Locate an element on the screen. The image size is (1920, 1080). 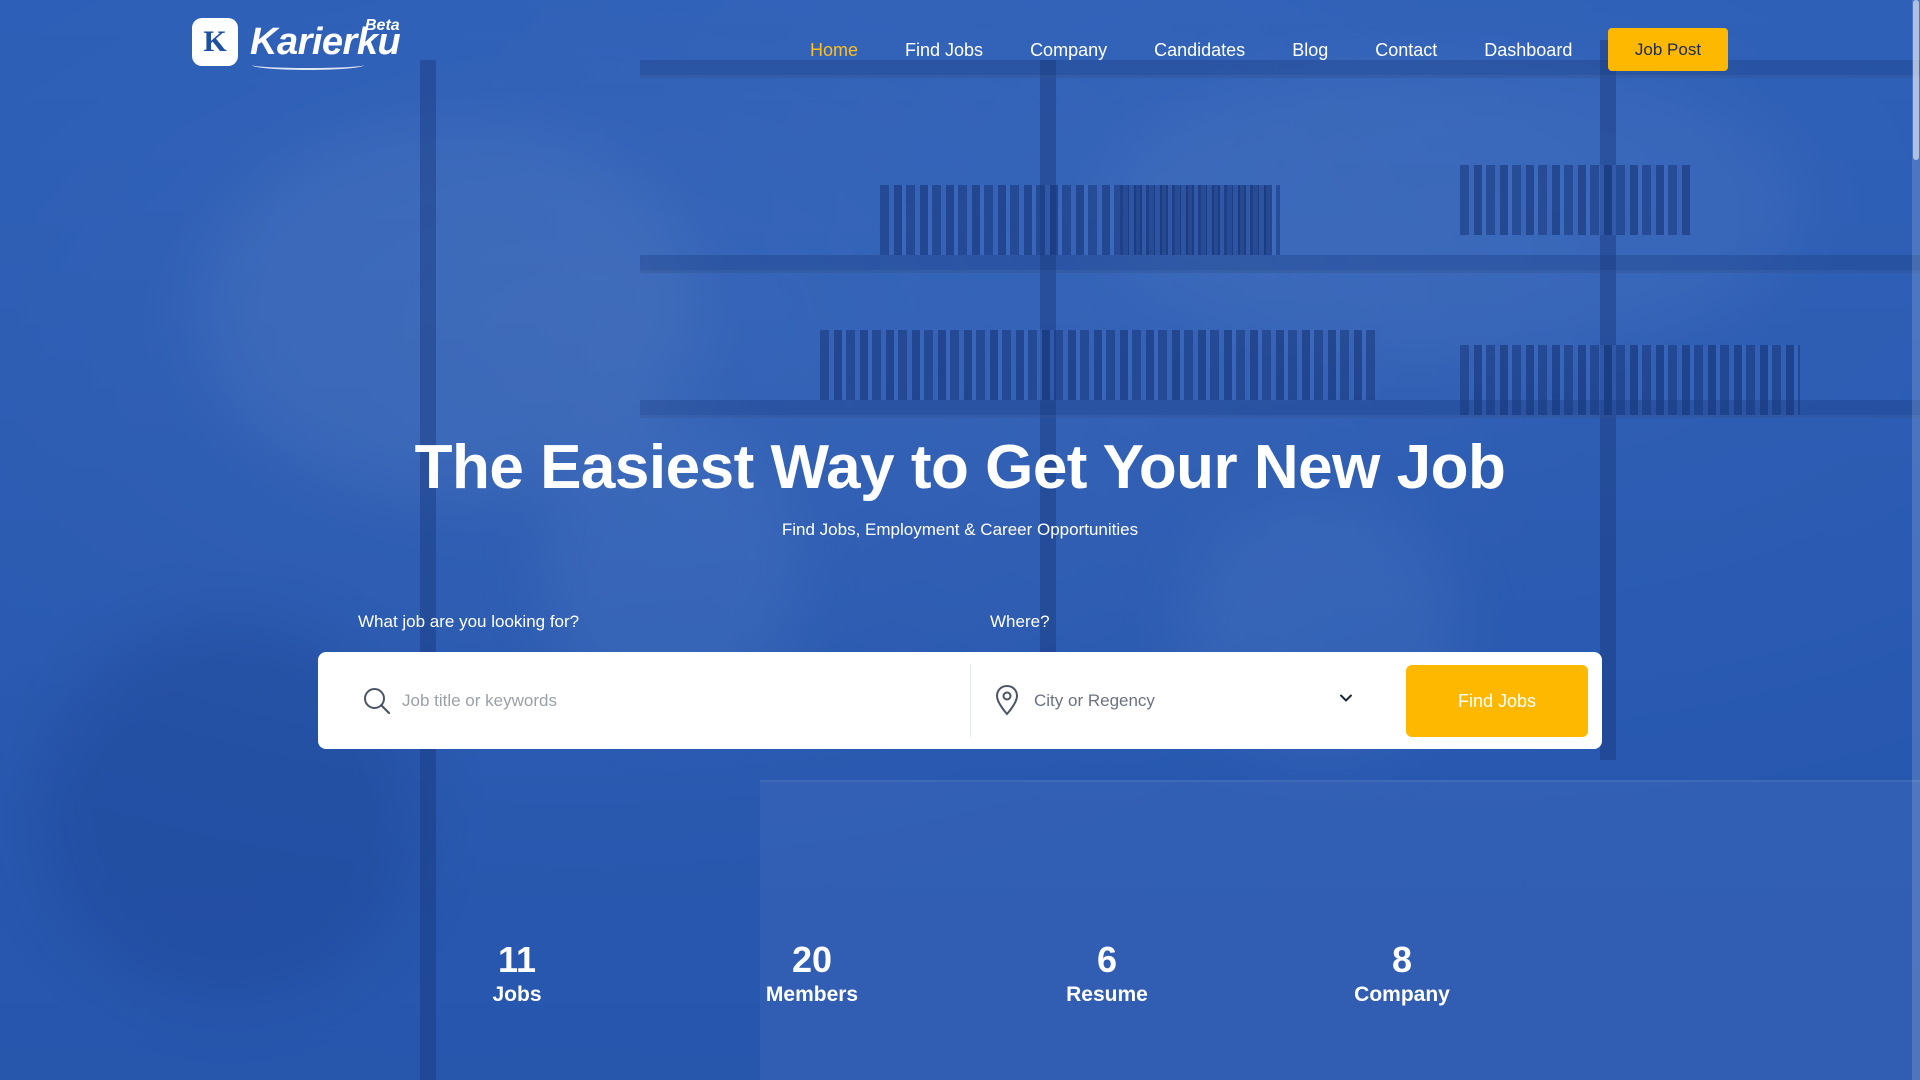
stat-label: Company is located at coordinates (1402, 994).